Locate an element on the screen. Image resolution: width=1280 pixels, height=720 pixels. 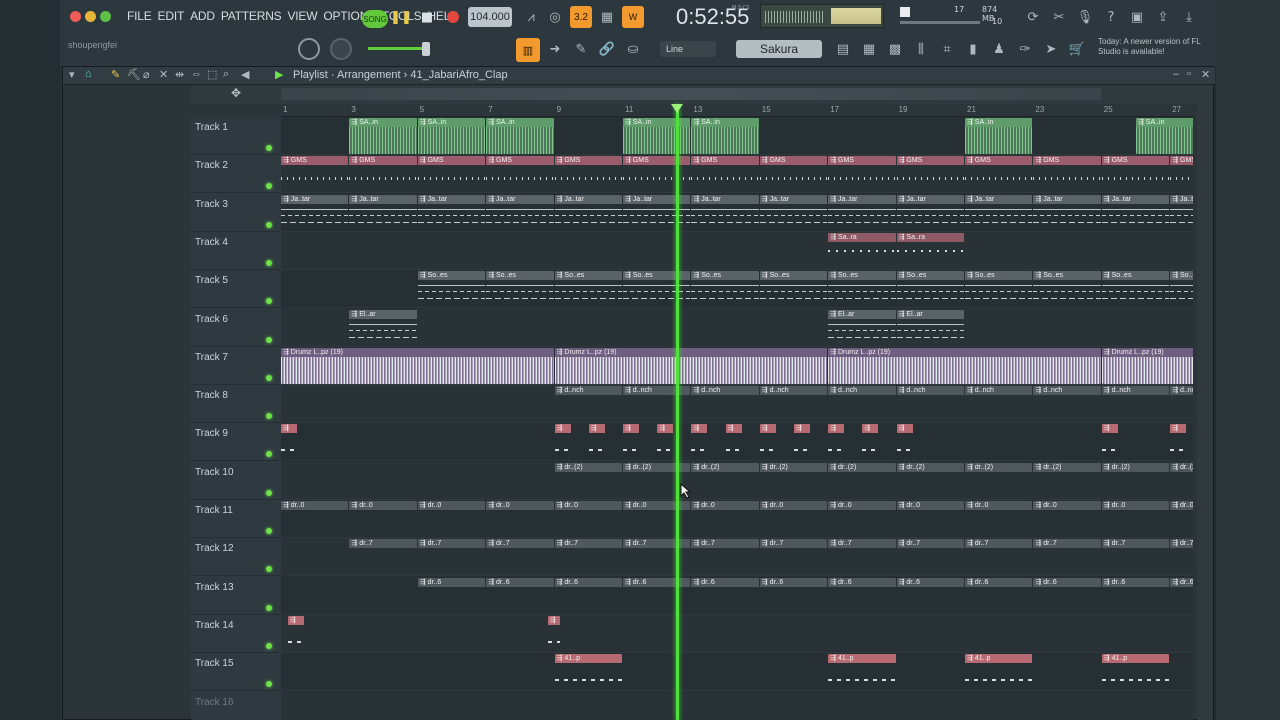
pause-icon: ❚❚ is located at coordinates (401, 17).